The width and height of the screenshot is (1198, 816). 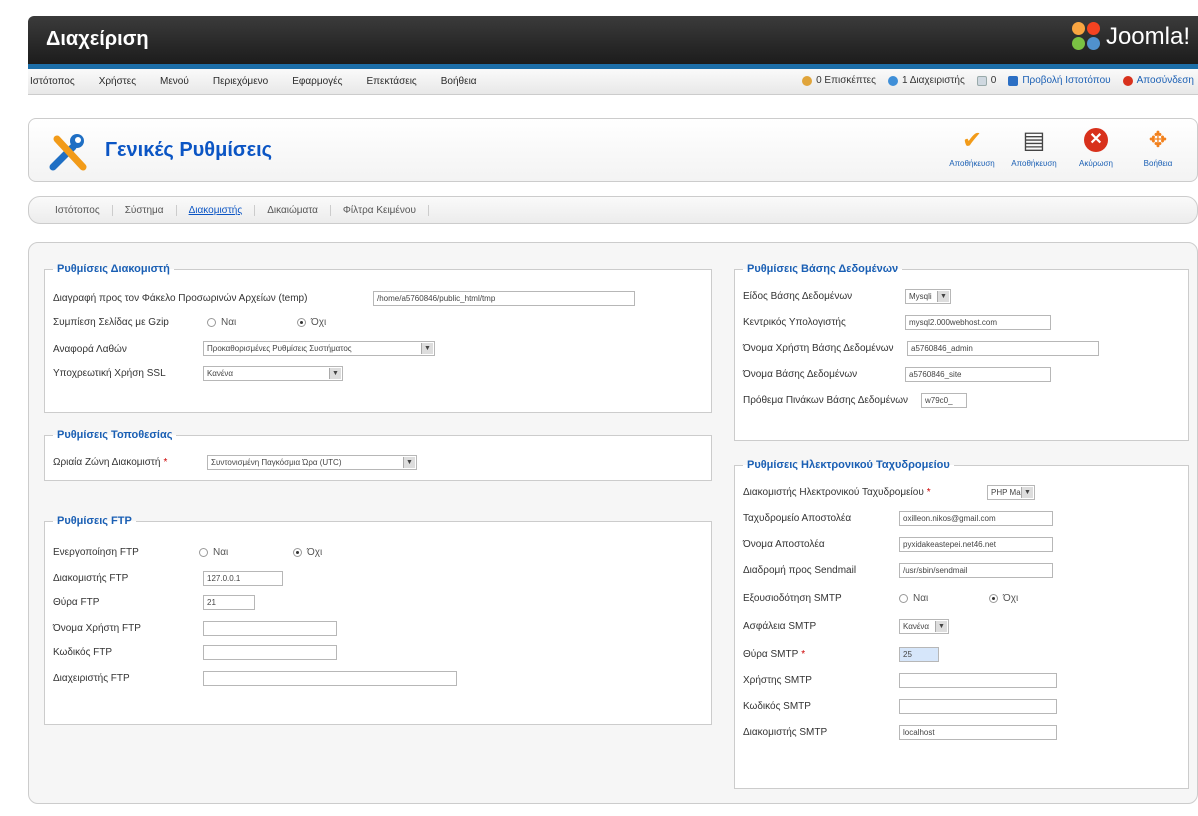 I want to click on ftp-port-input: 21, so click(x=229, y=602).